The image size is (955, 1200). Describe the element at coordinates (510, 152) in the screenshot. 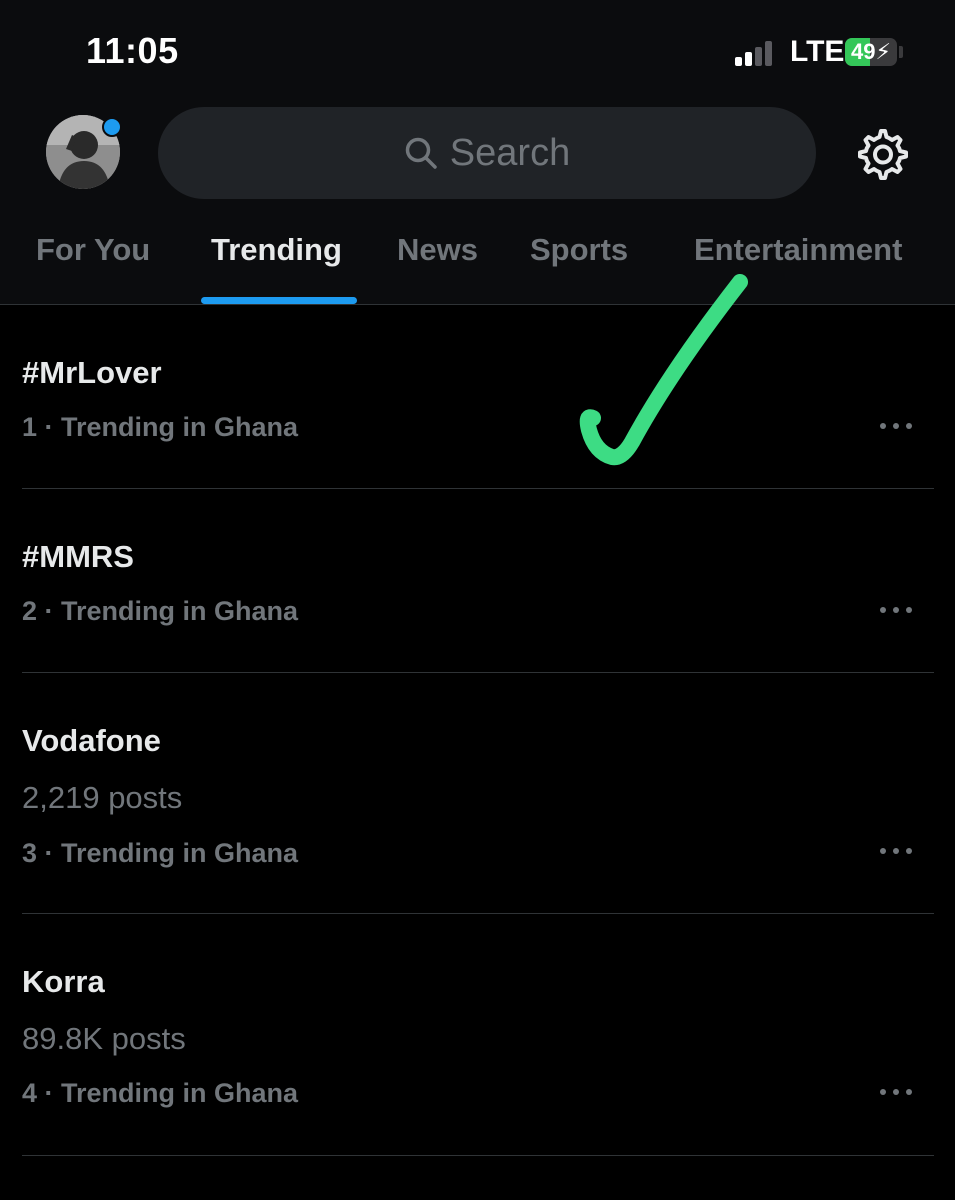

I see `search-placeholder: Search` at that location.